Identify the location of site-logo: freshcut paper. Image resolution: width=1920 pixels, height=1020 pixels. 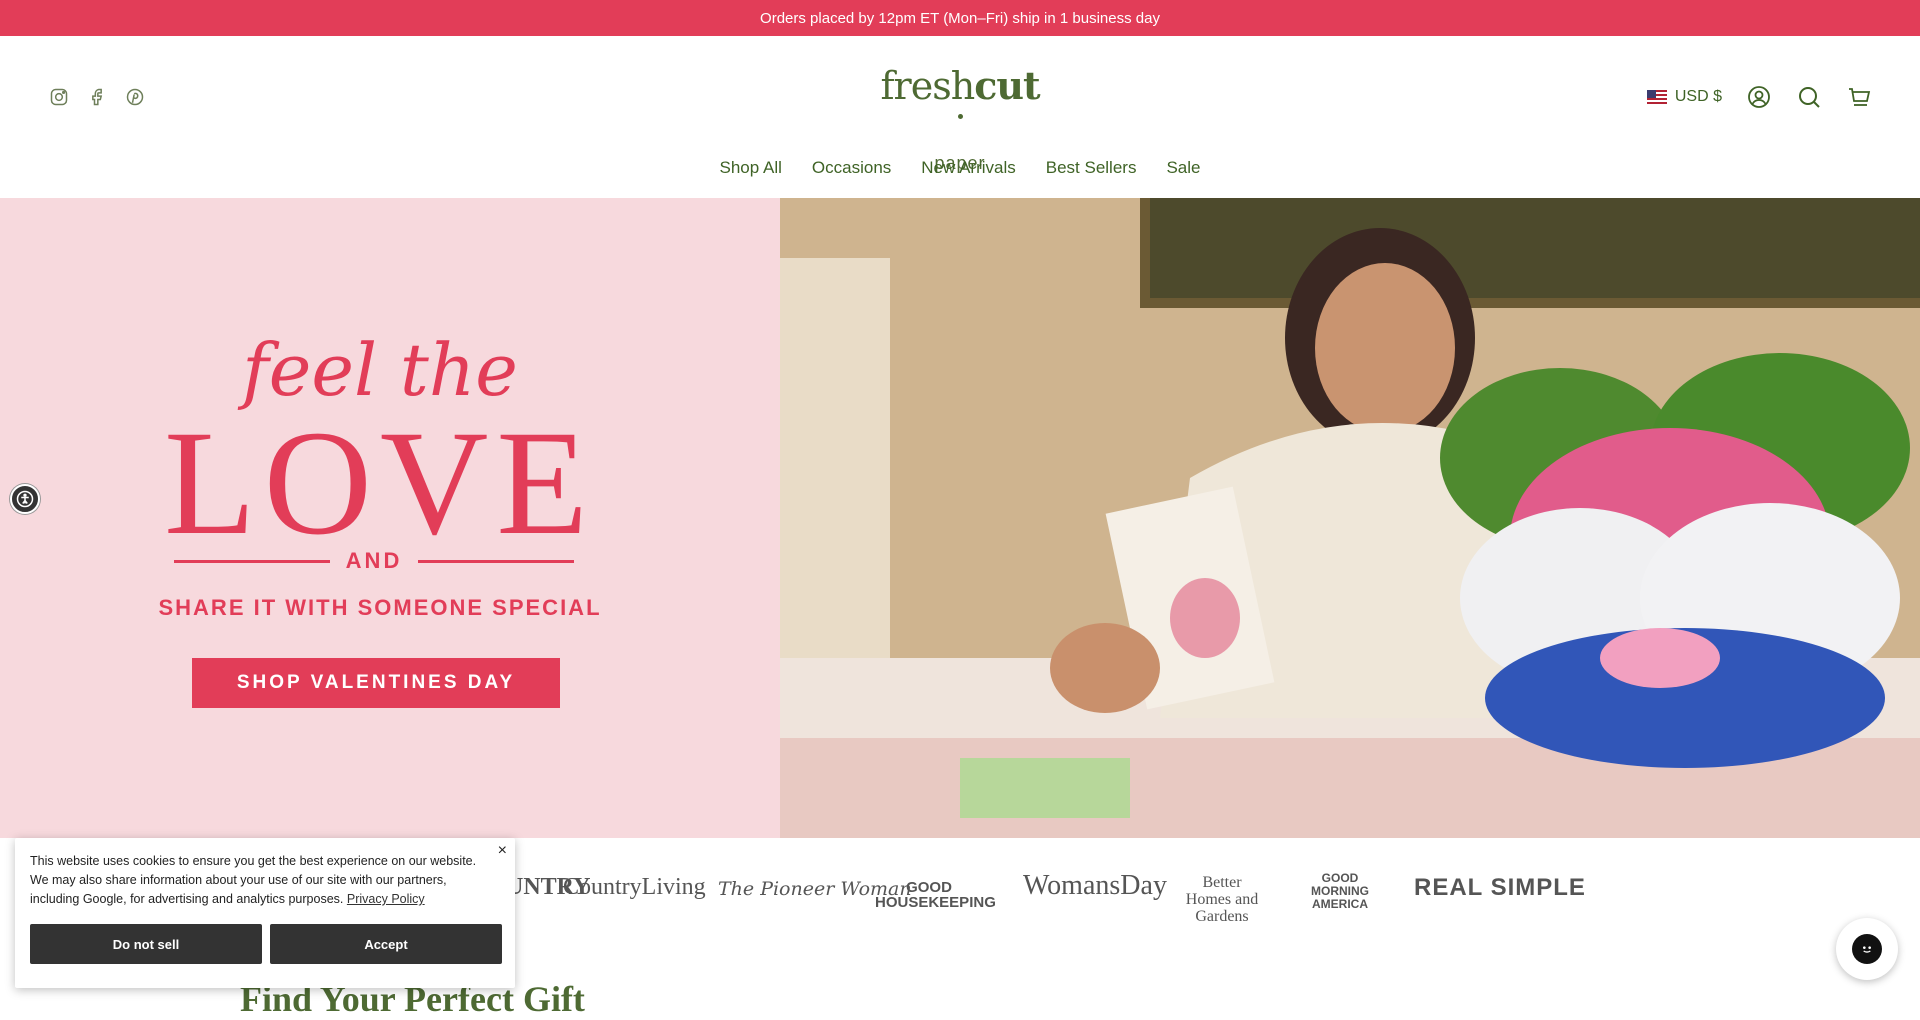
(960, 118).